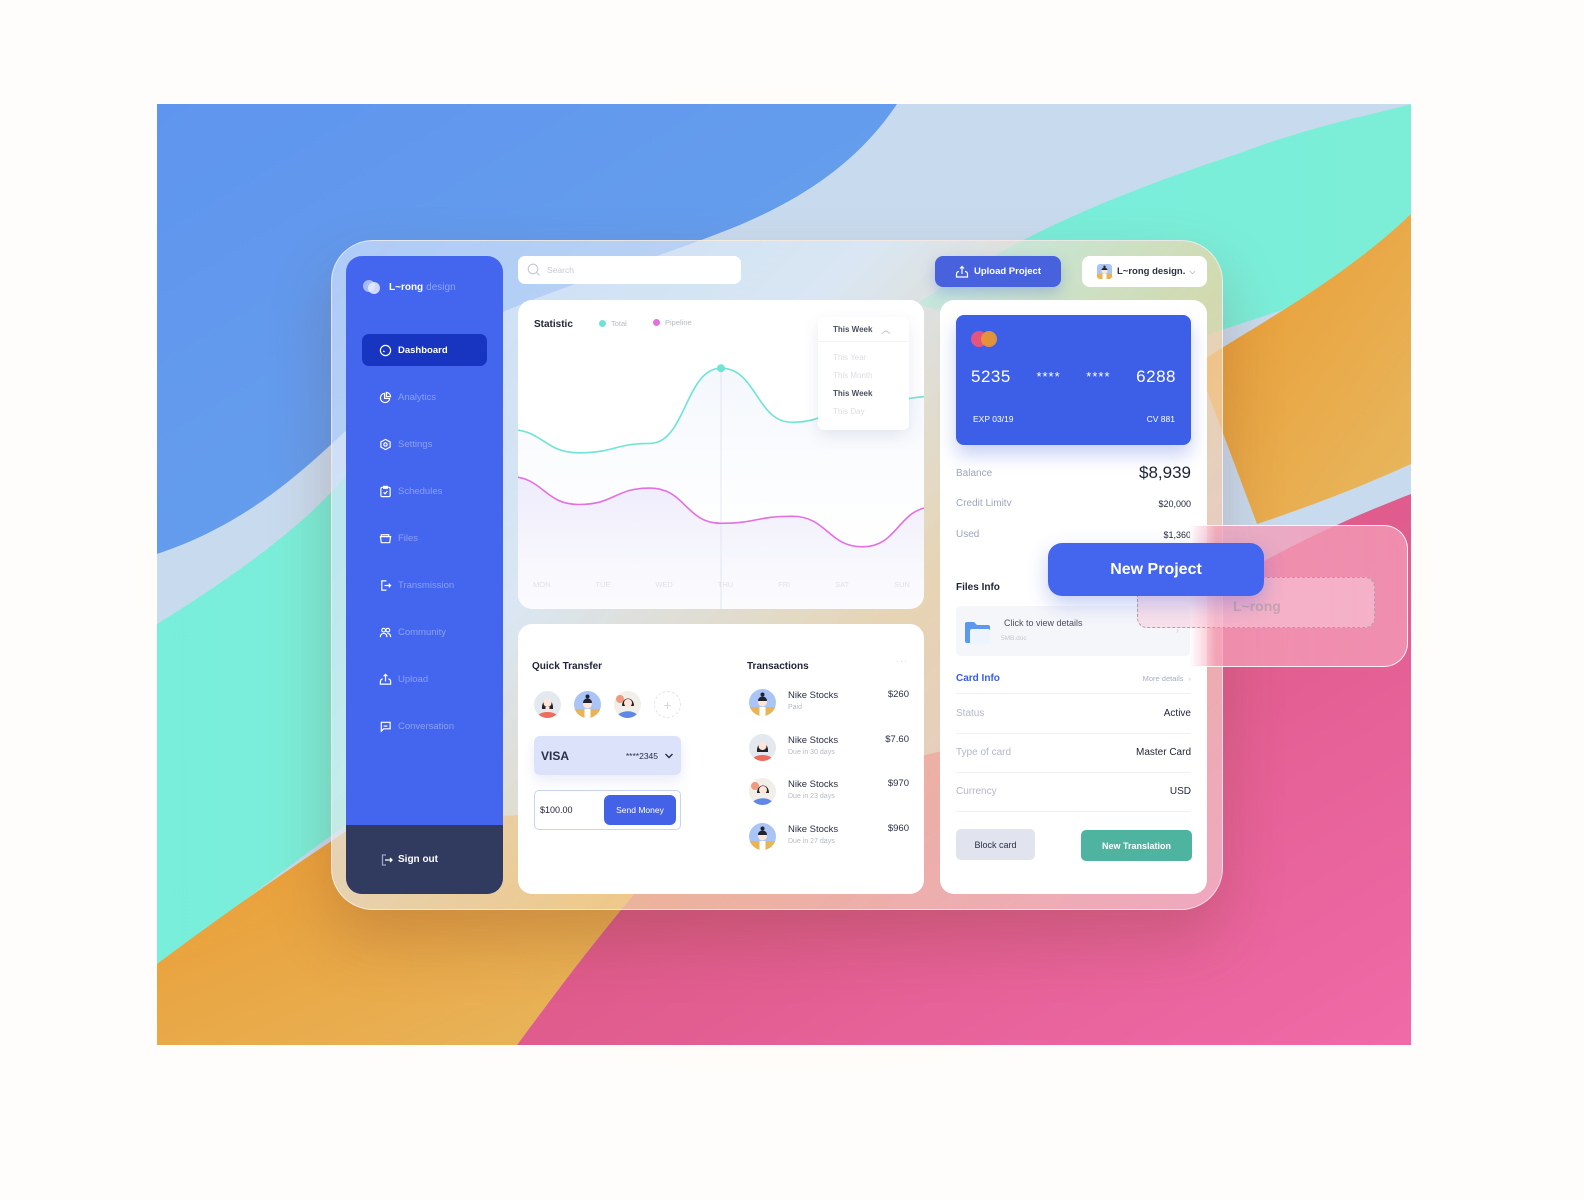  What do you see at coordinates (667, 704) in the screenshot?
I see `add-contact-button: +` at bounding box center [667, 704].